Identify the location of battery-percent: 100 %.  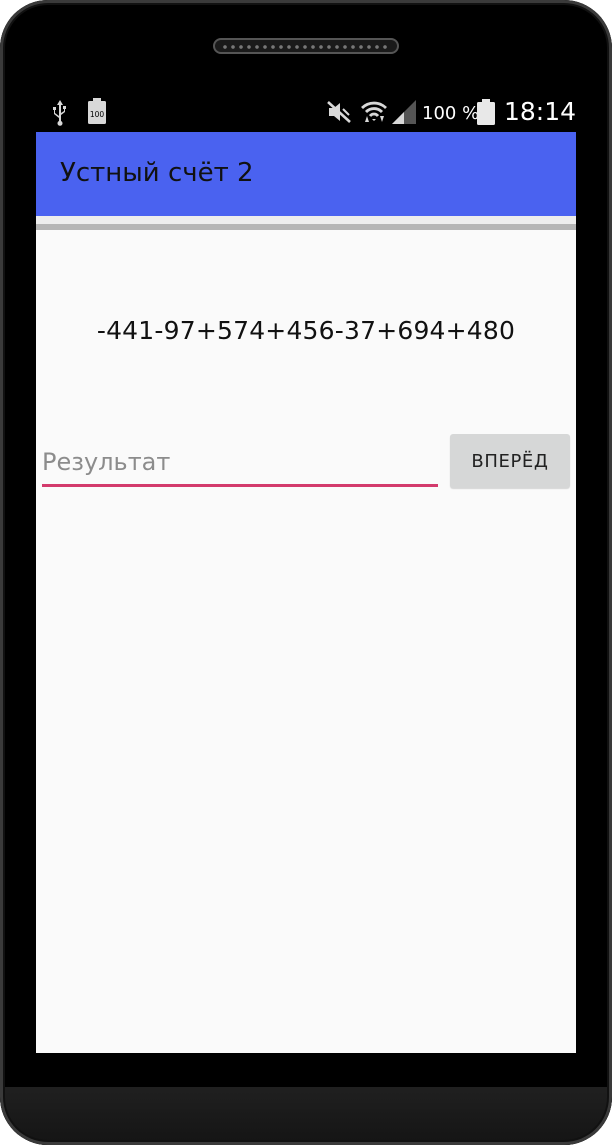
(451, 113).